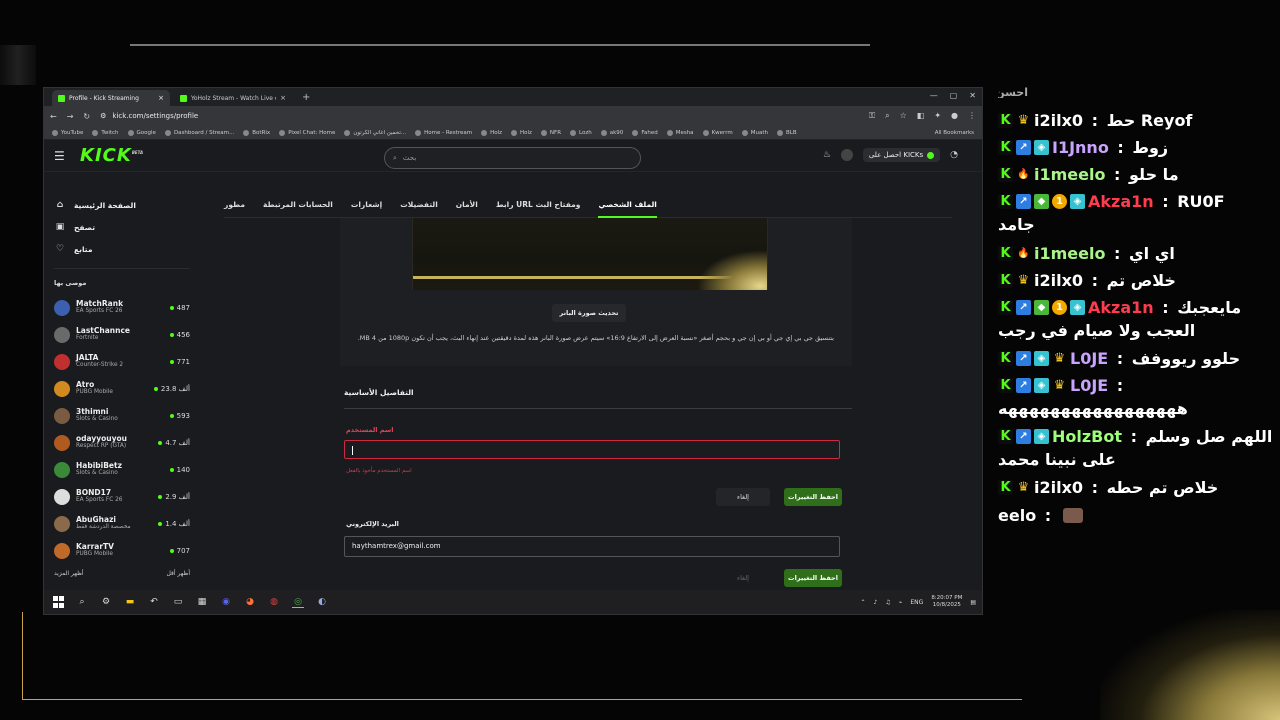 This screenshot has height=720, width=1280. I want to click on channel-item: MatchRank EA Sports FC 26 487, so click(122, 307).